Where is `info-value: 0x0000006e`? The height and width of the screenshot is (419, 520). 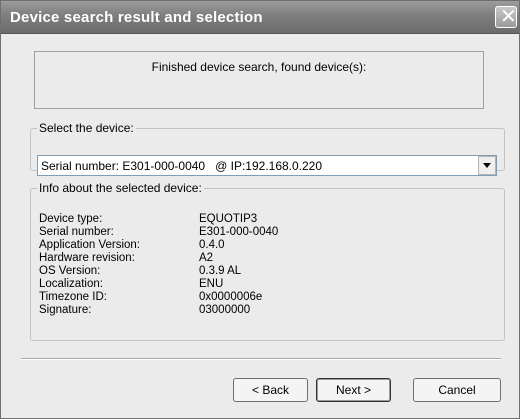
info-value: 0x0000006e is located at coordinates (231, 297).